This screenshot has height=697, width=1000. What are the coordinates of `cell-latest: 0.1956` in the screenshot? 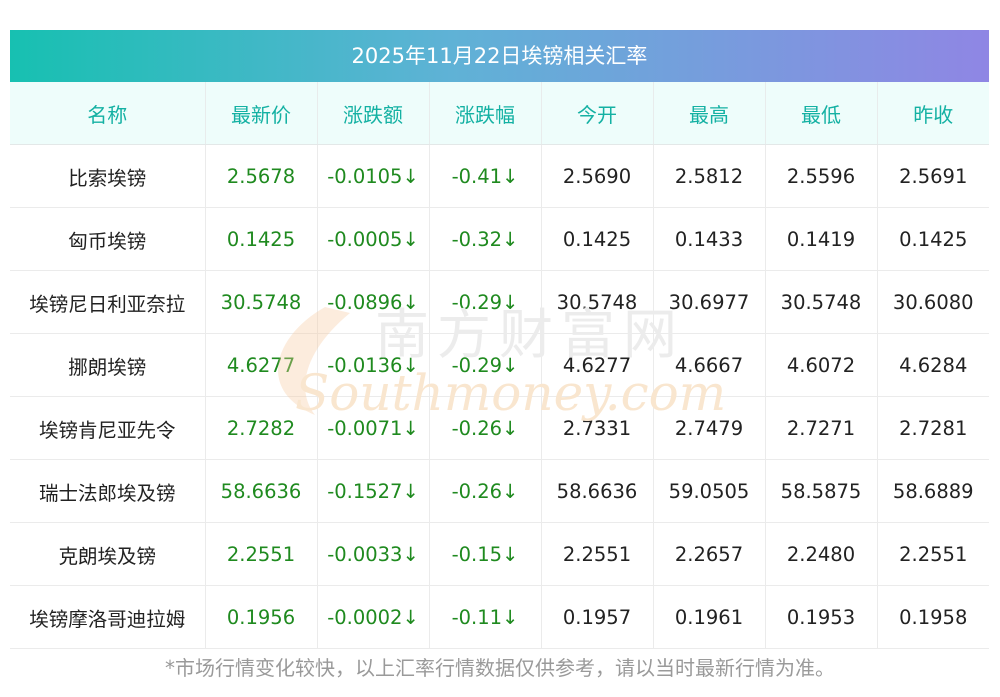 It's located at (261, 617).